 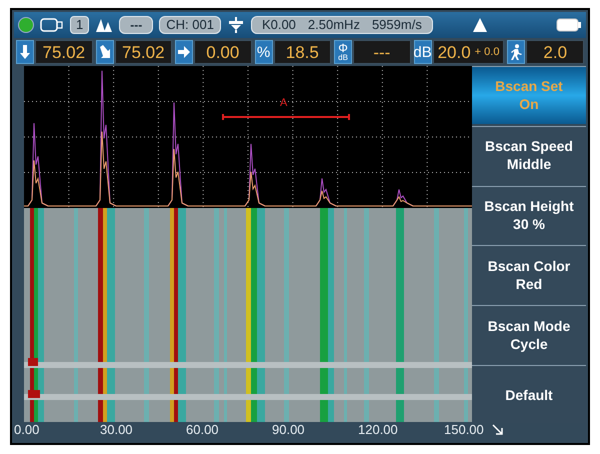 What do you see at coordinates (529, 104) in the screenshot?
I see `menu-label: On` at bounding box center [529, 104].